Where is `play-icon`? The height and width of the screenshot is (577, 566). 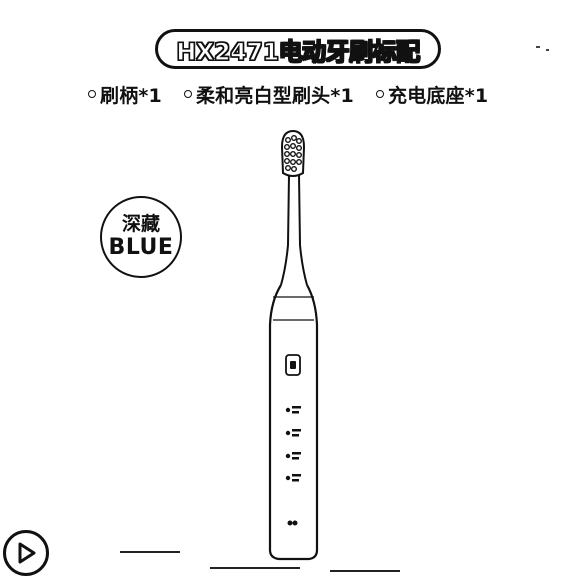 play-icon is located at coordinates (27, 553).